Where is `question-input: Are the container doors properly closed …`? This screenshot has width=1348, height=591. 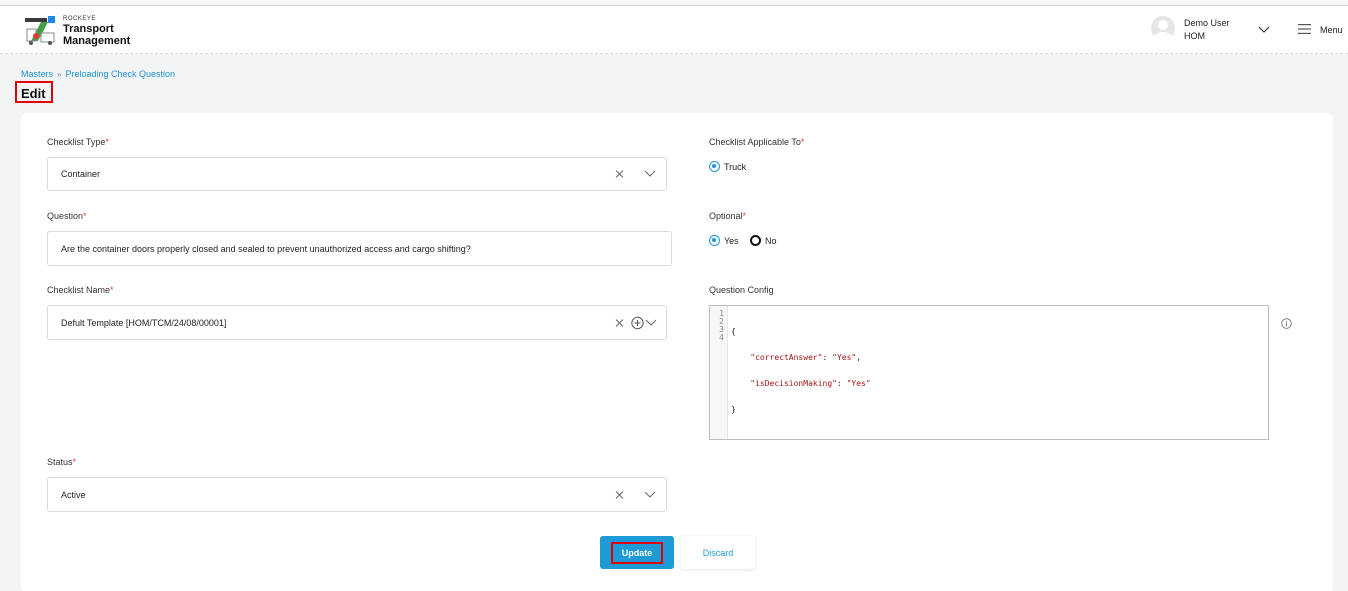
question-input: Are the container doors properly closed … is located at coordinates (359, 248).